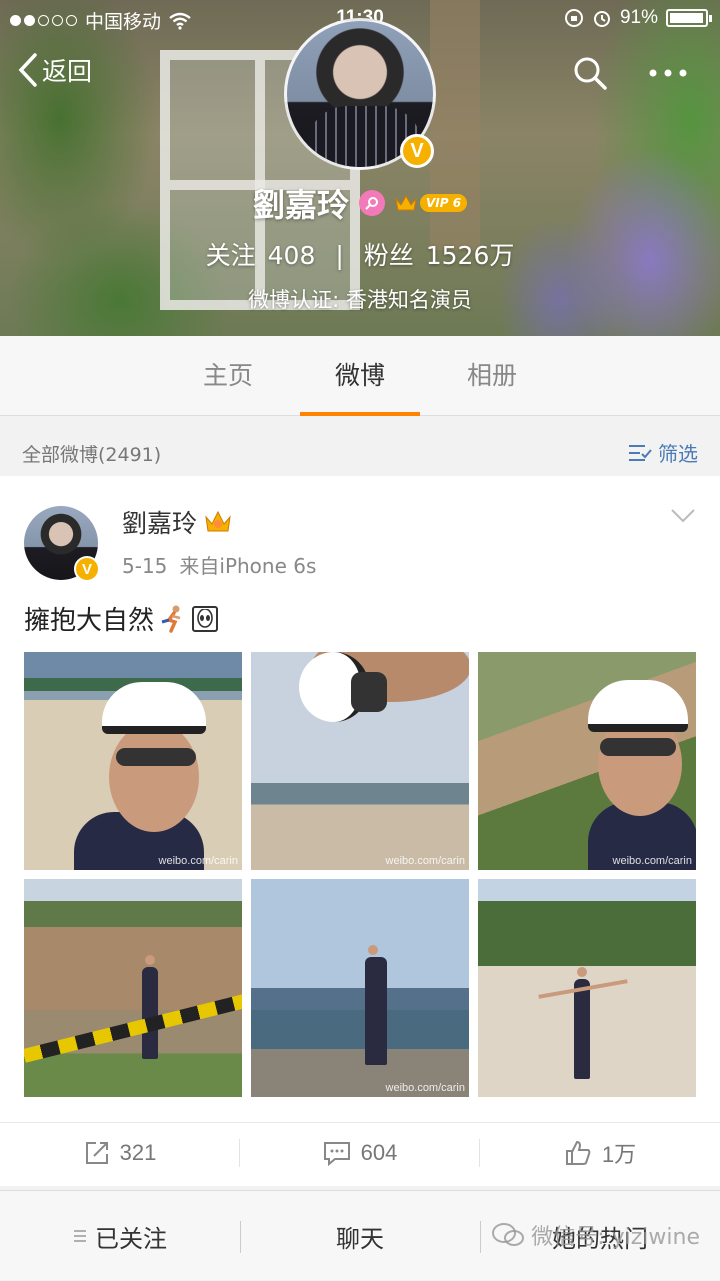  Describe the element at coordinates (138, 1152) in the screenshot. I see `repost-count: 321` at that location.